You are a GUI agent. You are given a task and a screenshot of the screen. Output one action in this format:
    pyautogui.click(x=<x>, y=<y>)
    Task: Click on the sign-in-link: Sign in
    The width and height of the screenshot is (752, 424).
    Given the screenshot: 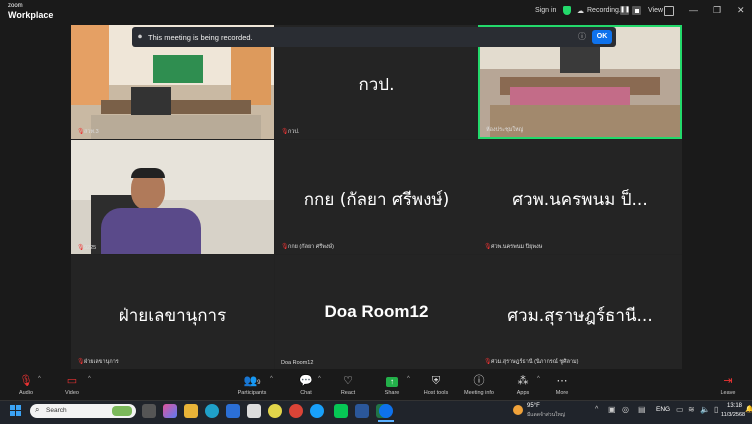 What is the action you would take?
    pyautogui.click(x=545, y=10)
    